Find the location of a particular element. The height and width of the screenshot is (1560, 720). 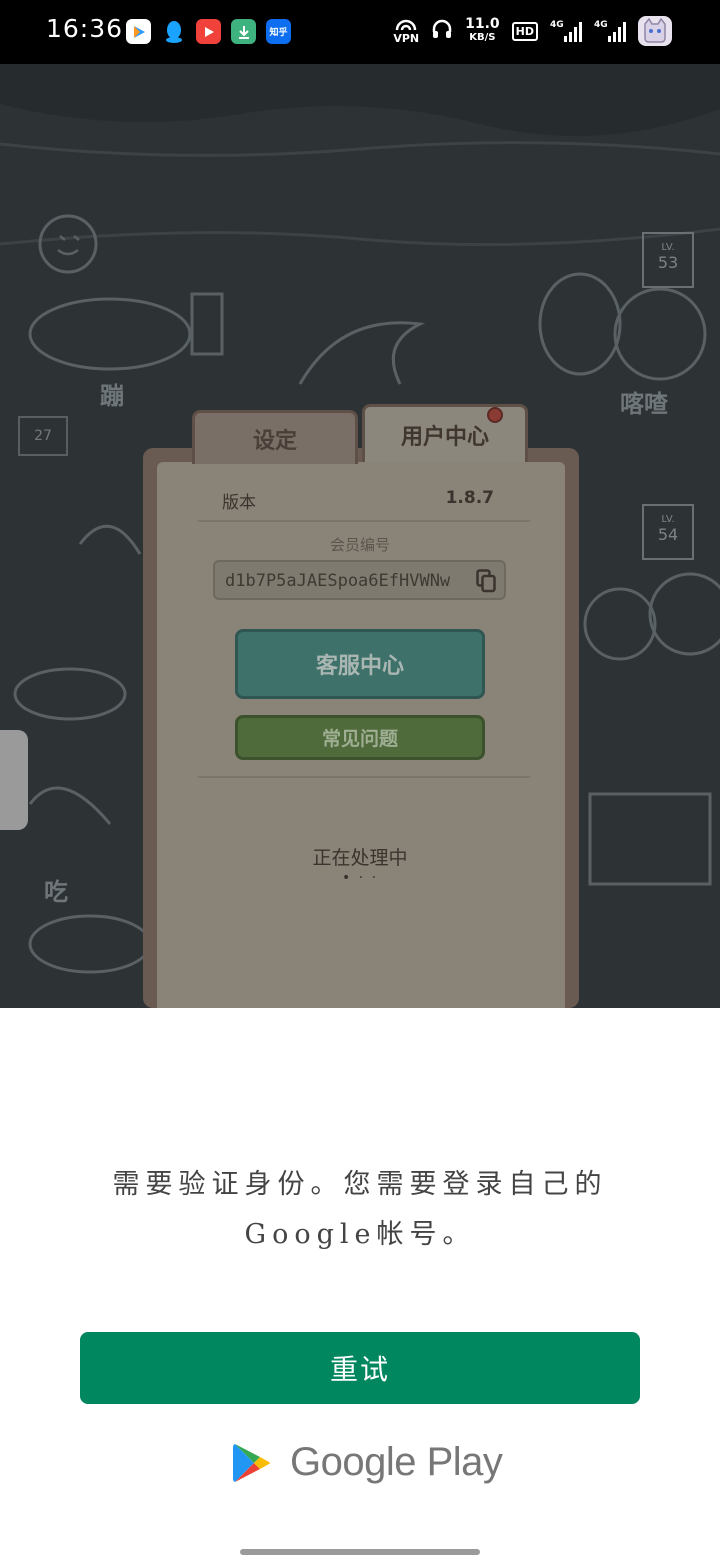

retry-button: 重试 is located at coordinates (360, 1368).